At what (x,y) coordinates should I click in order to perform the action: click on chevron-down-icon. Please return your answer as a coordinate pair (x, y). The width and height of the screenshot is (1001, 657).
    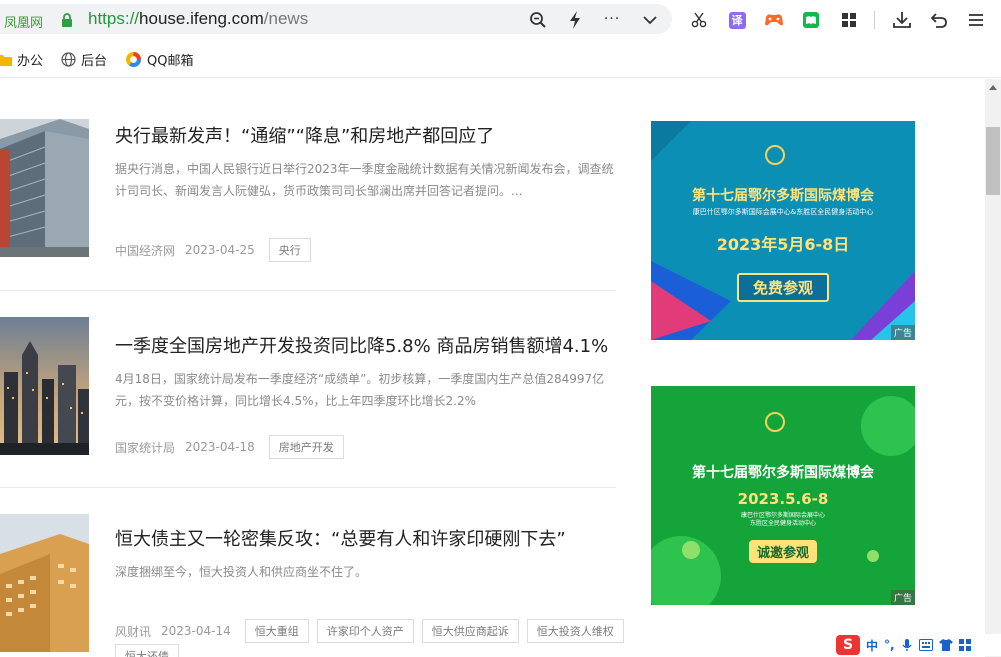
    Looking at the image, I should click on (650, 20).